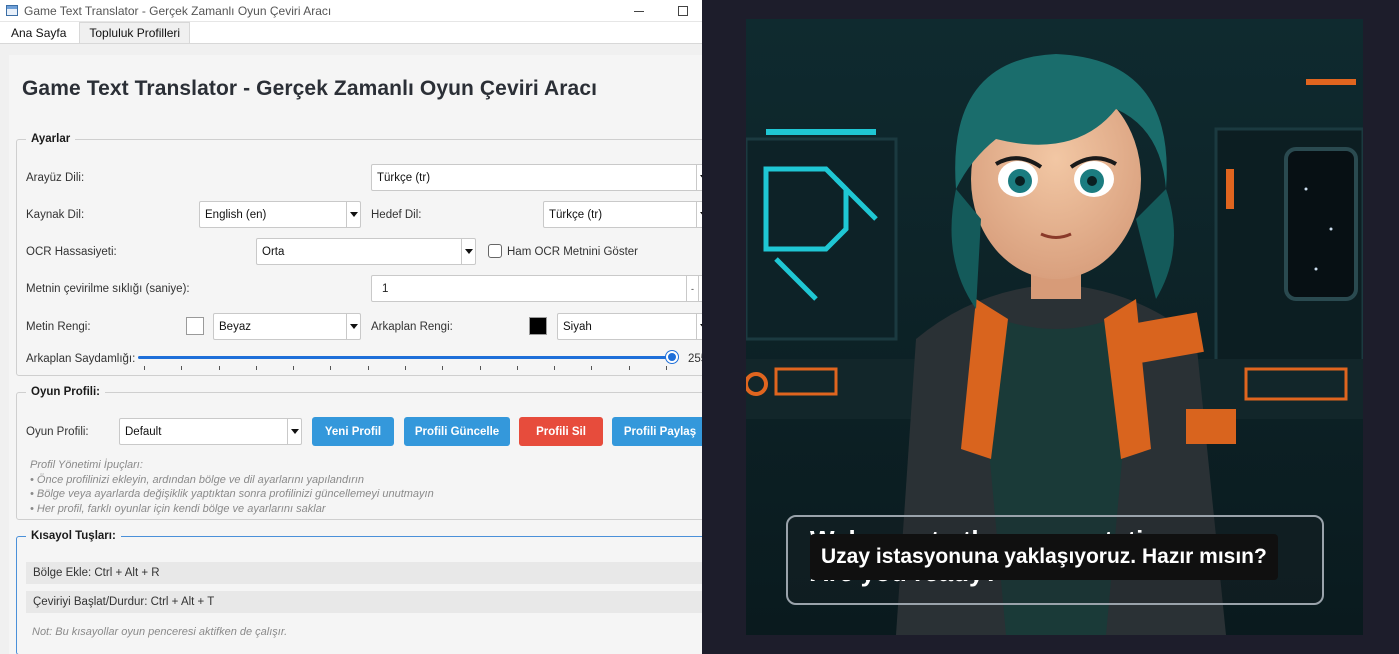 The image size is (1399, 654). What do you see at coordinates (236, 214) in the screenshot?
I see `source-language-value: English (en)` at bounding box center [236, 214].